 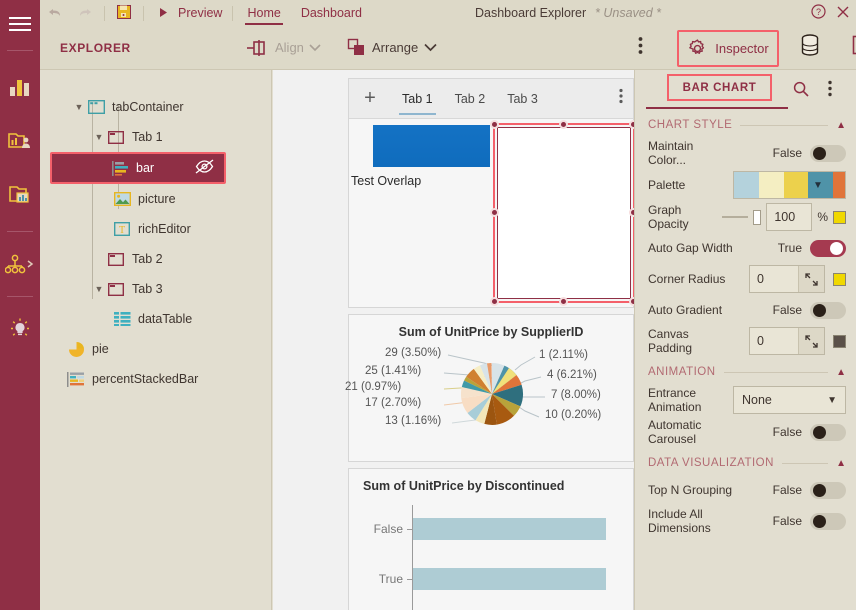 I want to click on property-row-top-n-grouping: Top N Grouping False, so click(x=746, y=490).